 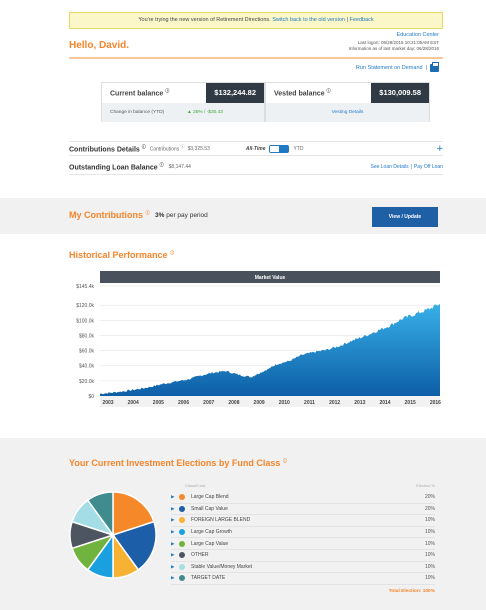 What do you see at coordinates (428, 167) in the screenshot?
I see `pay-off-loan-link: Pay Off Loan` at bounding box center [428, 167].